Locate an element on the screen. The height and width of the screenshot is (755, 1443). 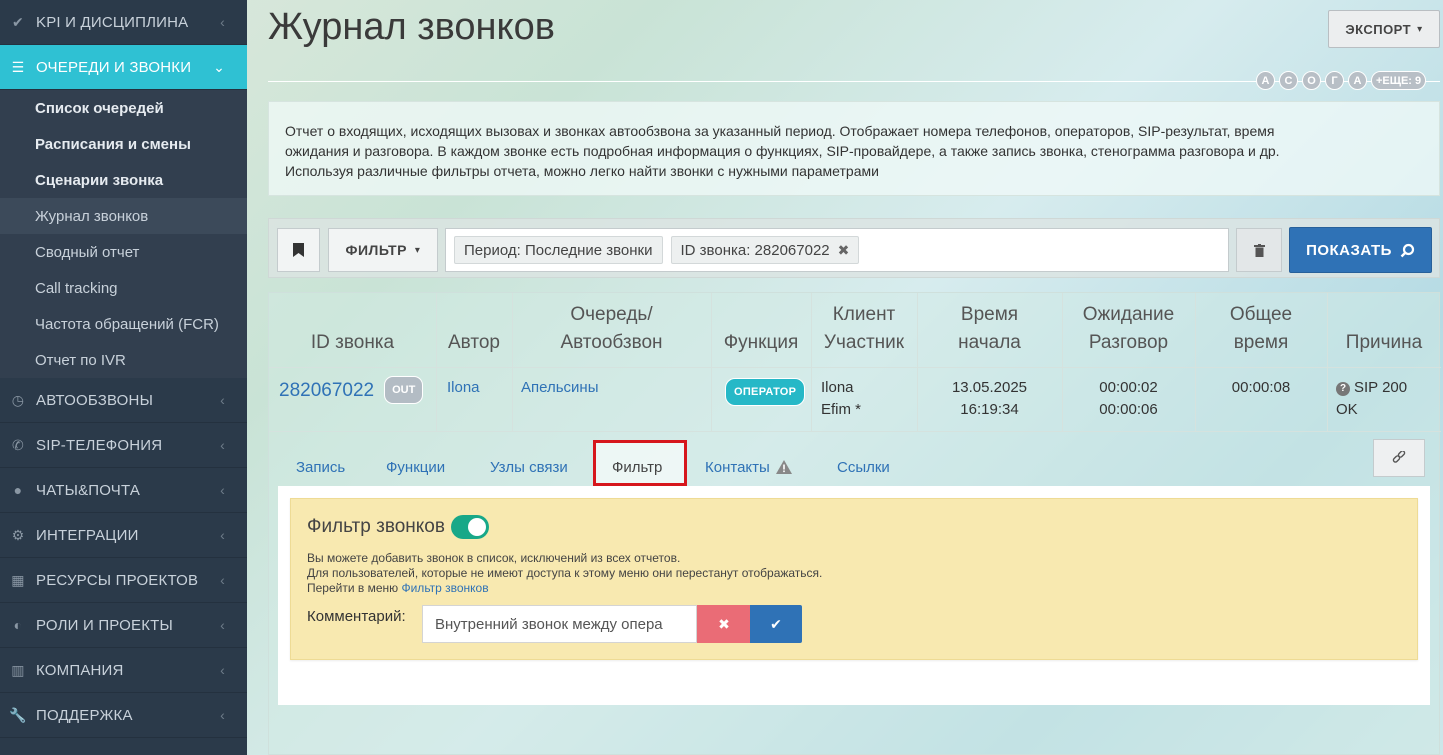
sidebar-item-integrations: ⚙ ИНТЕГРАЦИИ ‹ is located at coordinates (123, 535).